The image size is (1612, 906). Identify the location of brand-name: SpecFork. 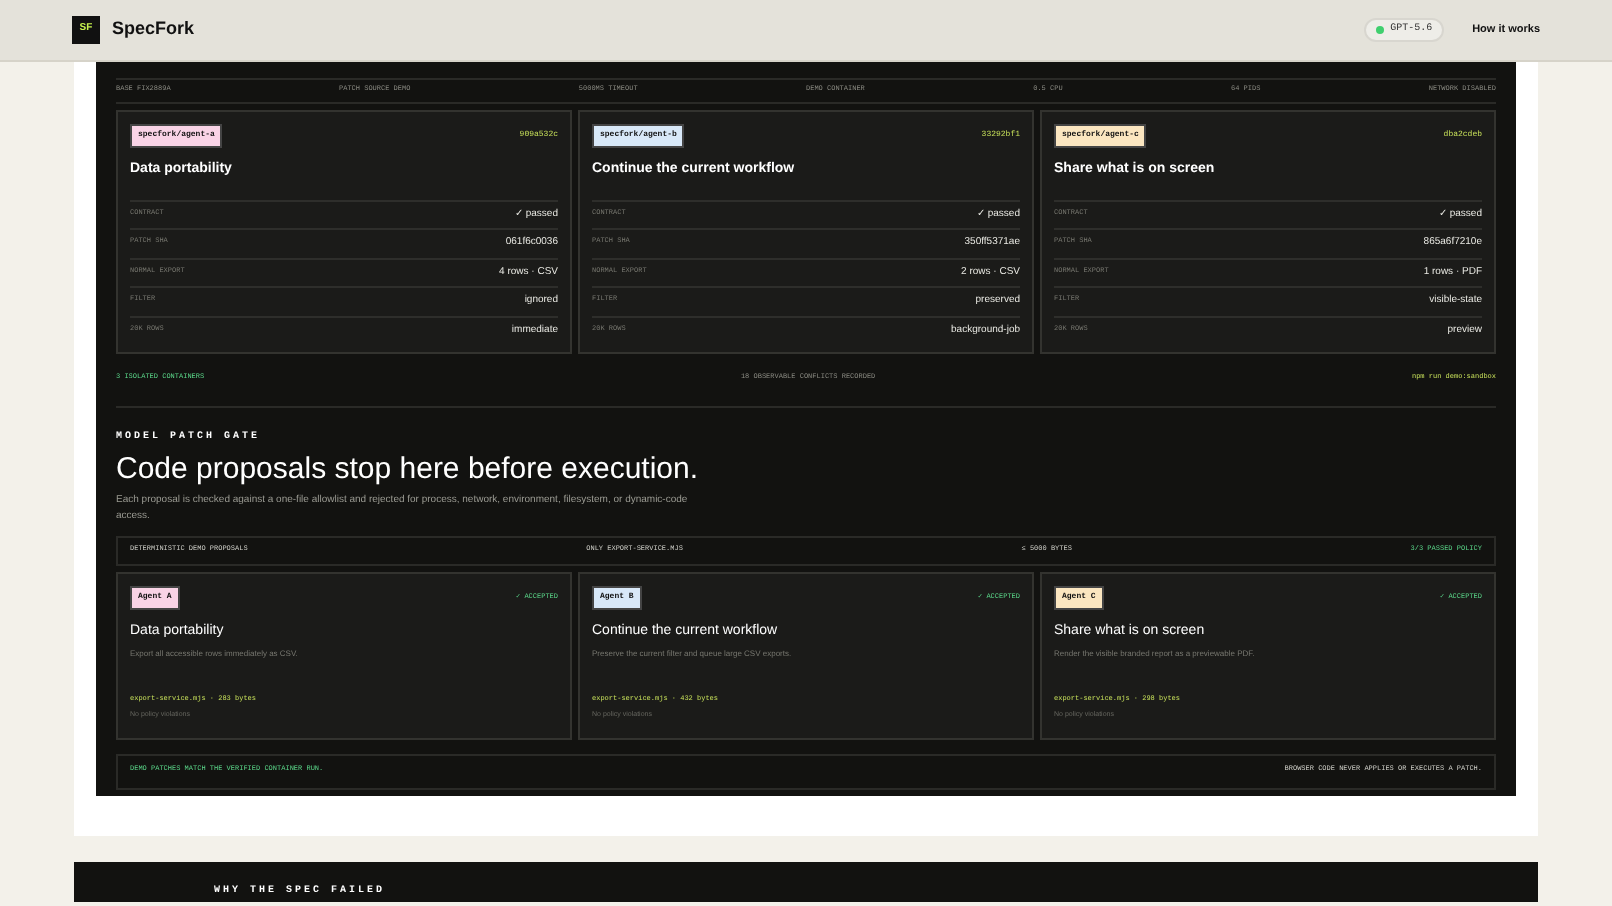
(153, 29).